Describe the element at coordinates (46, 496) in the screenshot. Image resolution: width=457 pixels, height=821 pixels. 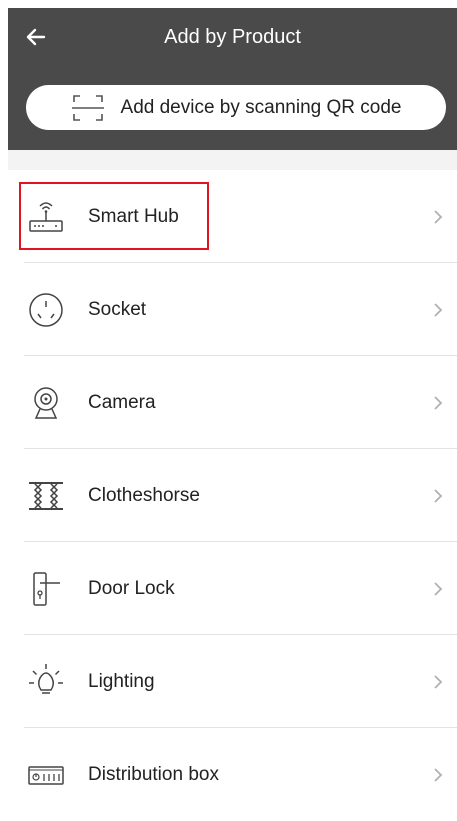
I see `clotheshorse-icon` at that location.